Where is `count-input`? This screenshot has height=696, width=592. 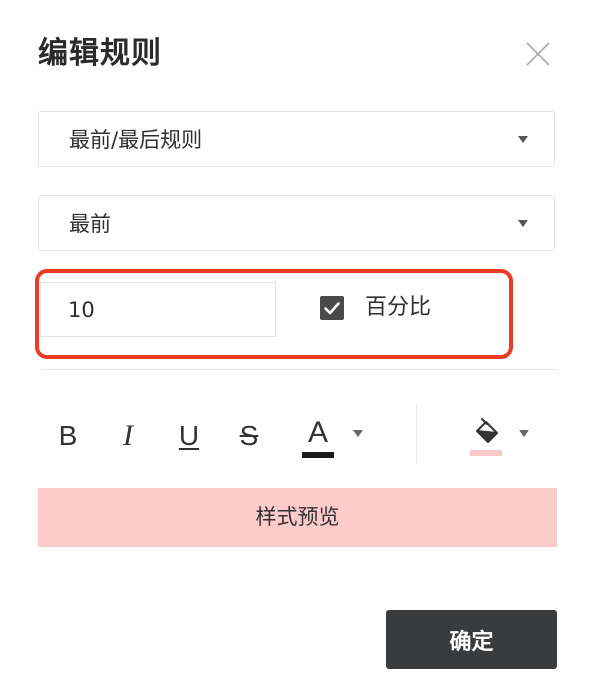 count-input is located at coordinates (158, 309).